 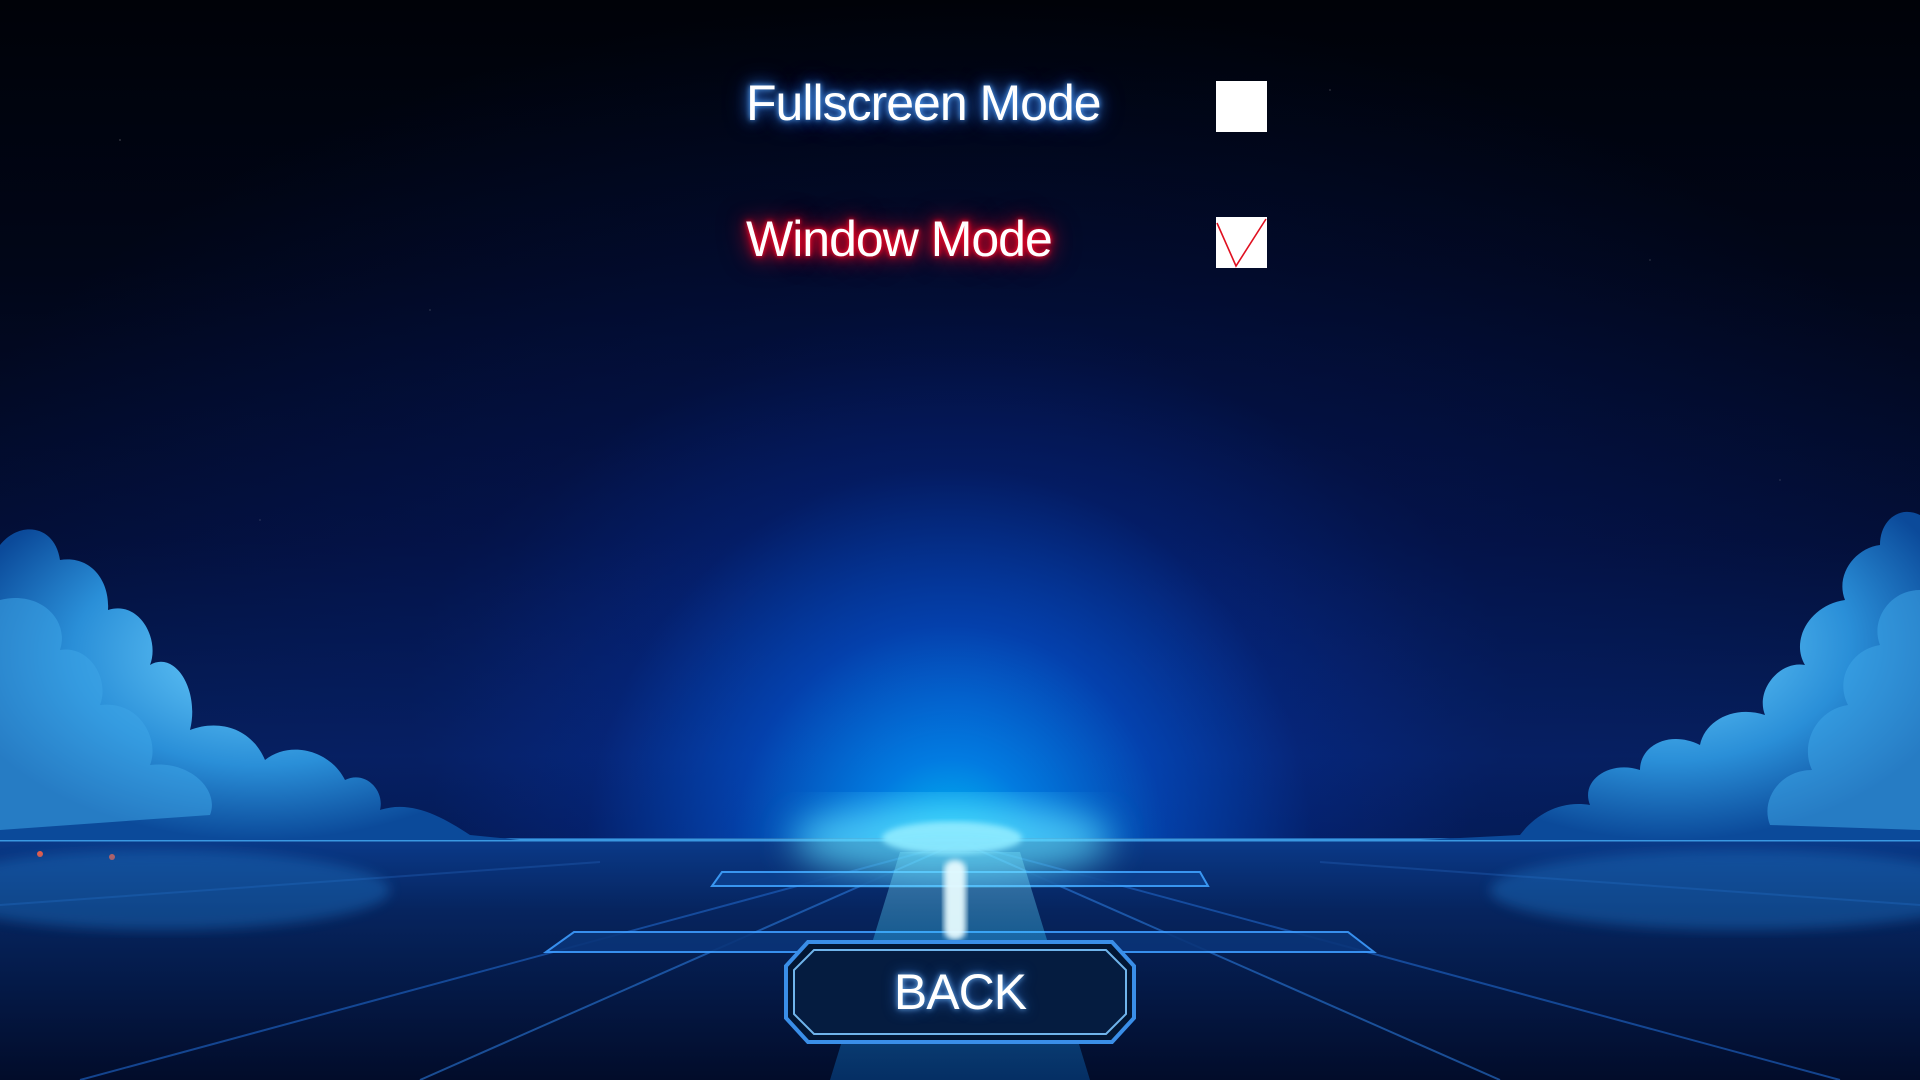 What do you see at coordinates (899, 239) in the screenshot?
I see `window-mode-label: Window Mode` at bounding box center [899, 239].